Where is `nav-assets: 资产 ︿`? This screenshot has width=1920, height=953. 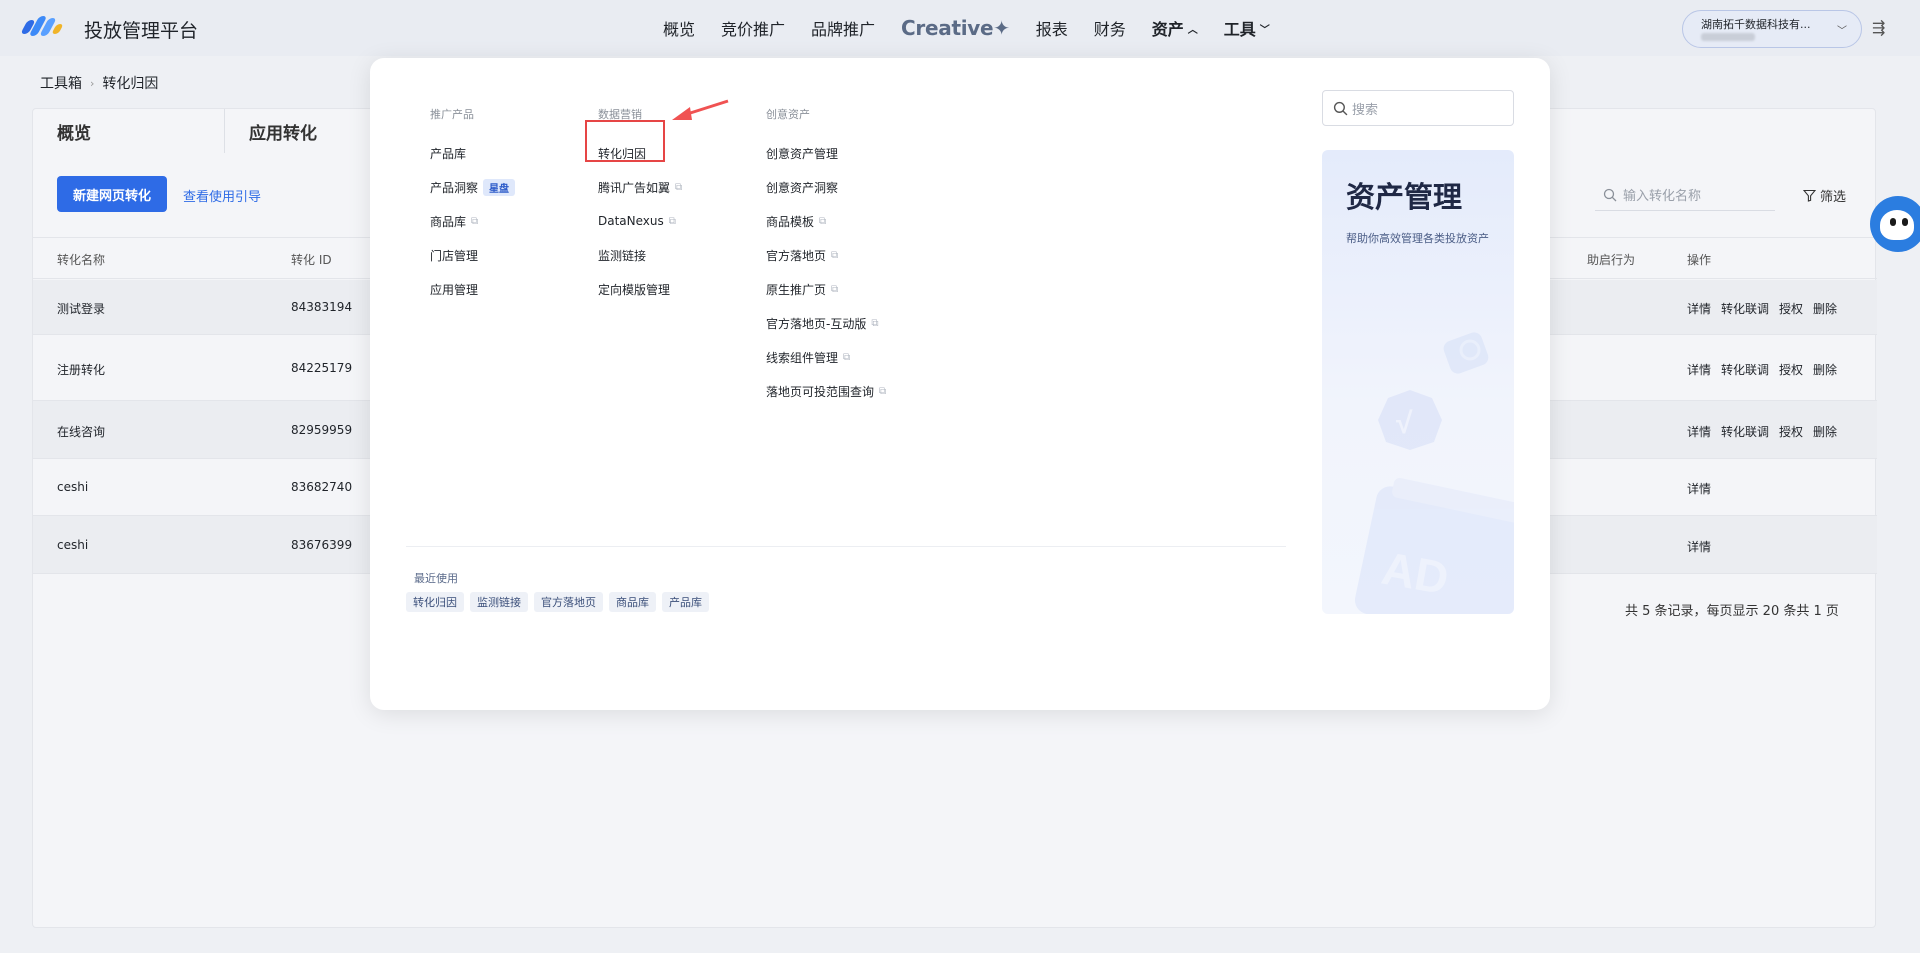 nav-assets: 资产 ︿ is located at coordinates (1175, 28).